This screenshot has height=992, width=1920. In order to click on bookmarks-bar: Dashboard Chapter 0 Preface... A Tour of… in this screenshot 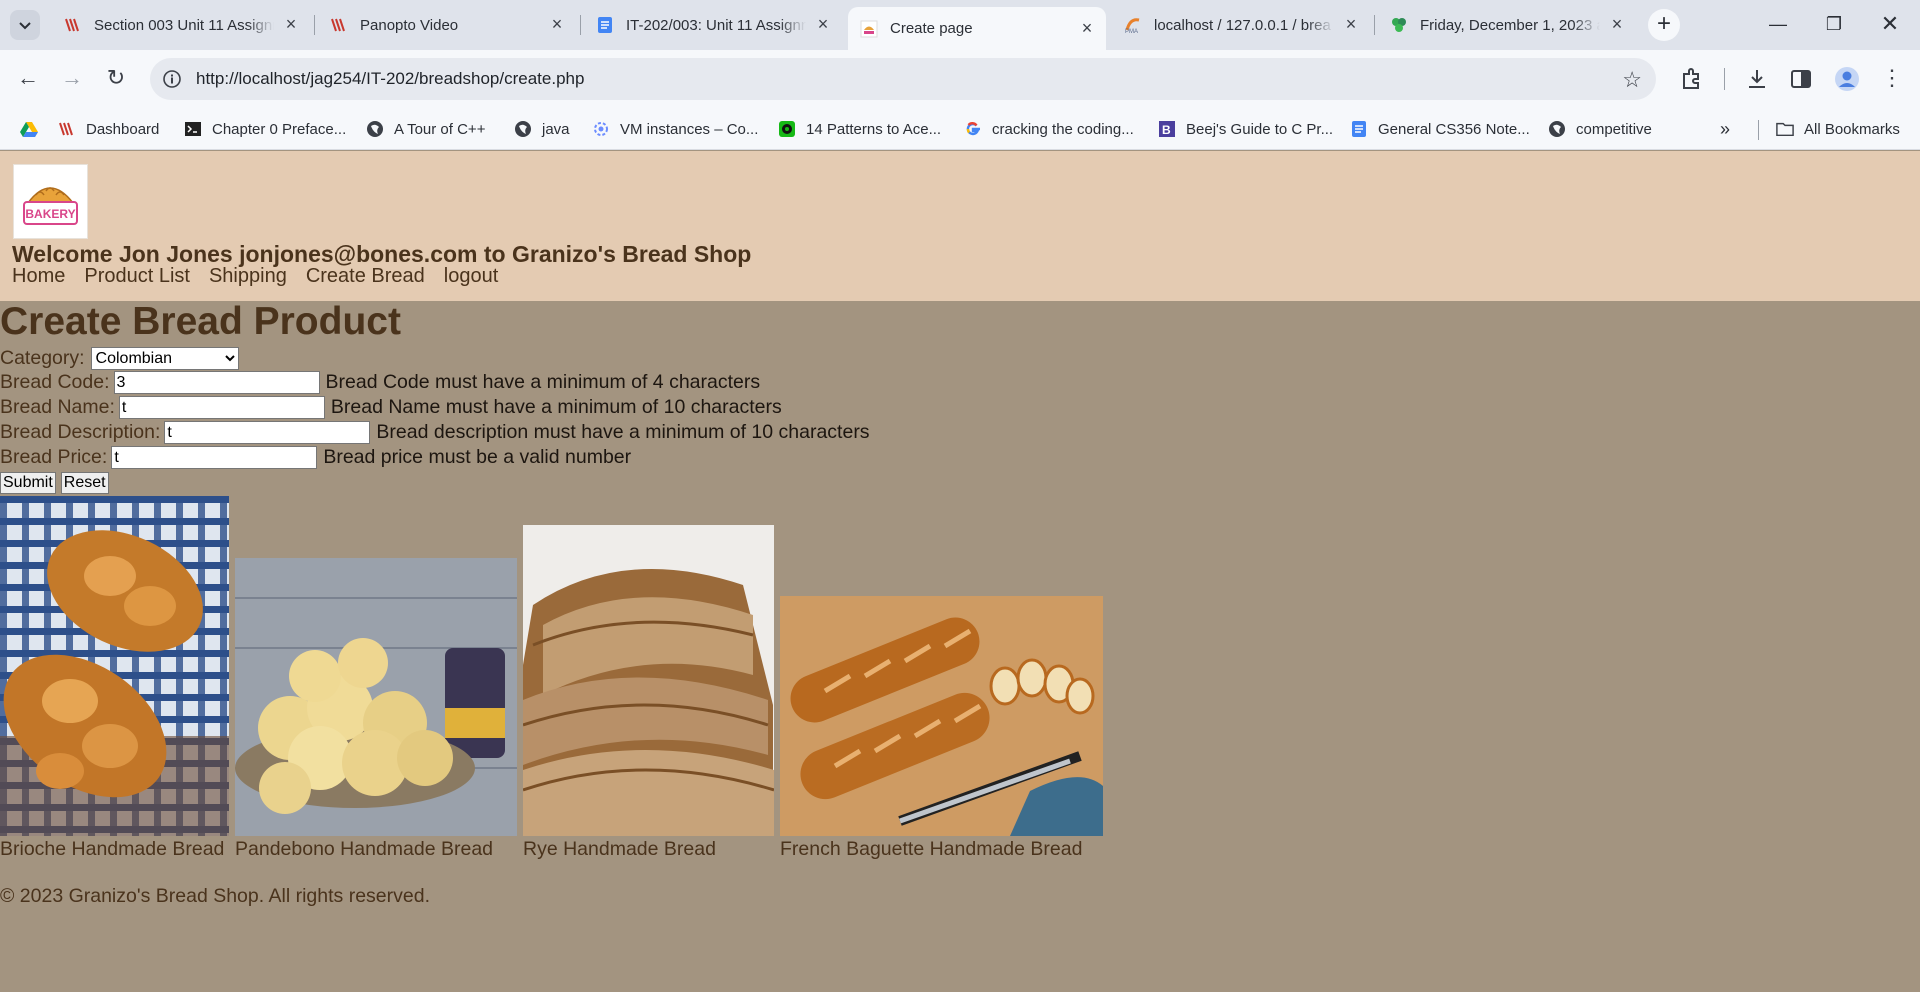, I will do `click(960, 129)`.